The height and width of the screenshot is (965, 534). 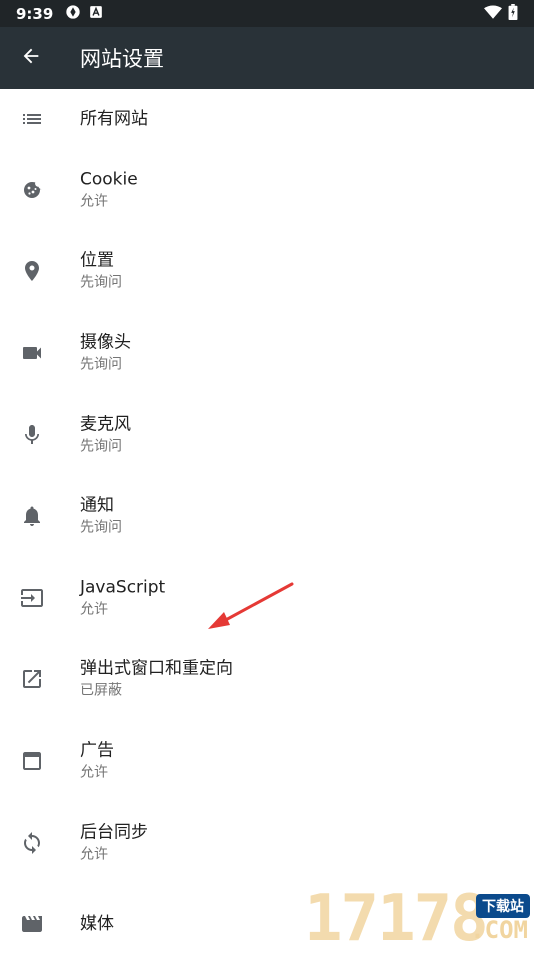 What do you see at coordinates (267, 516) in the screenshot?
I see `settings-item-notifications: 通知 先询问` at bounding box center [267, 516].